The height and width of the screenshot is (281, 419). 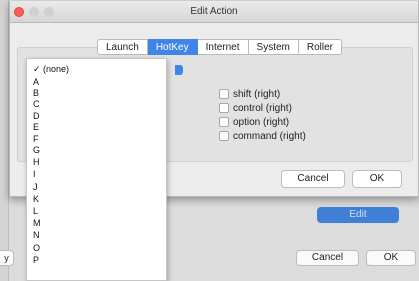 What do you see at coordinates (96, 235) in the screenshot?
I see `menu-item-n: N` at bounding box center [96, 235].